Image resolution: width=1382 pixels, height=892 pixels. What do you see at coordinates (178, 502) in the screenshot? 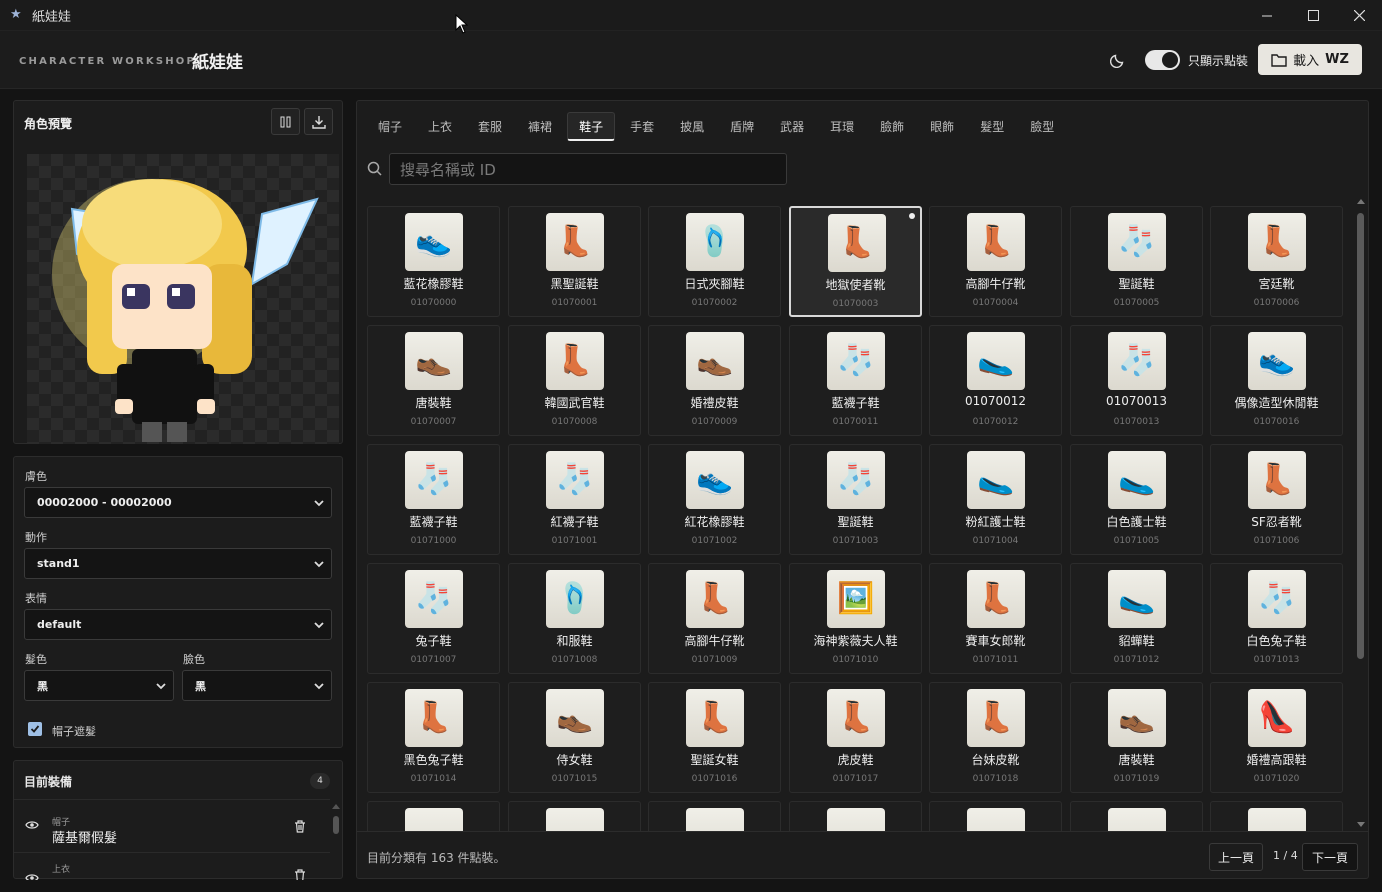
I see `skin-select: 00002000 - 00002000` at bounding box center [178, 502].